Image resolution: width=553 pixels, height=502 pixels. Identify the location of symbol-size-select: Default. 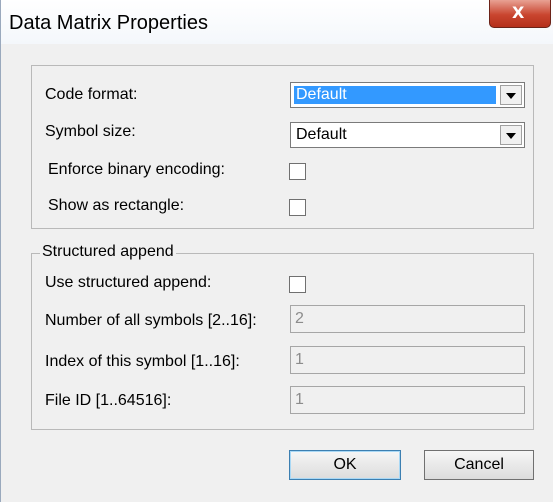
(407, 135).